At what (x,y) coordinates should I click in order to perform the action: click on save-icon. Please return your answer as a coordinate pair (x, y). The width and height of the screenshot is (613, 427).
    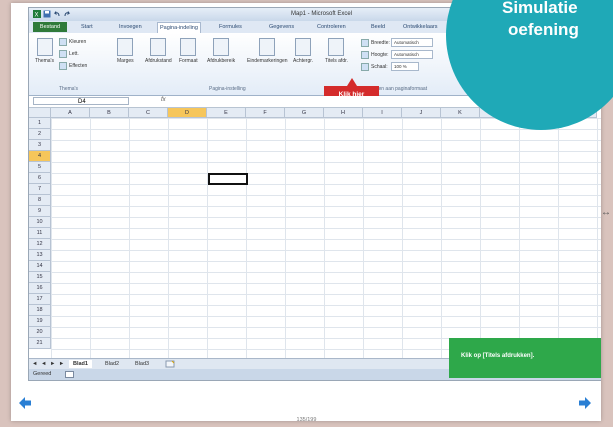
    Looking at the image, I should click on (47, 14).